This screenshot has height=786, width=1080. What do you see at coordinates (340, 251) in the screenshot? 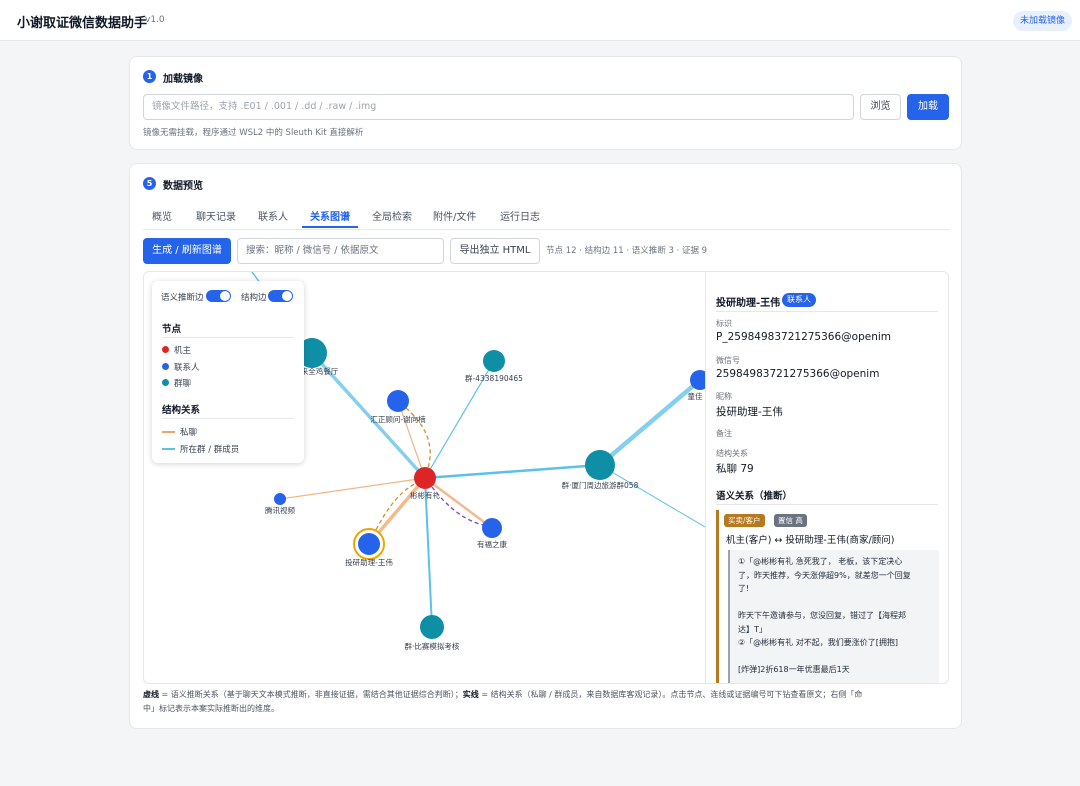
I see `graph-search-input: 搜索：昵称 / 微信号 / 依据原文` at bounding box center [340, 251].